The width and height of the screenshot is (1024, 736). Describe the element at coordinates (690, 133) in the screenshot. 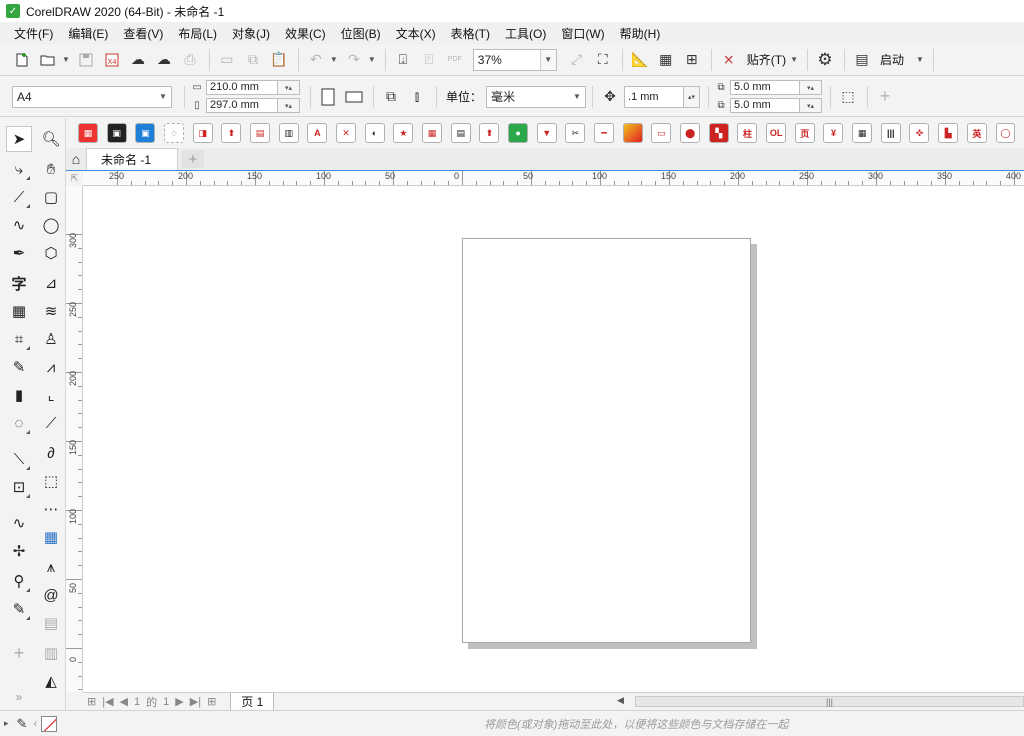

I see `palette-item-icon: ⬤` at that location.